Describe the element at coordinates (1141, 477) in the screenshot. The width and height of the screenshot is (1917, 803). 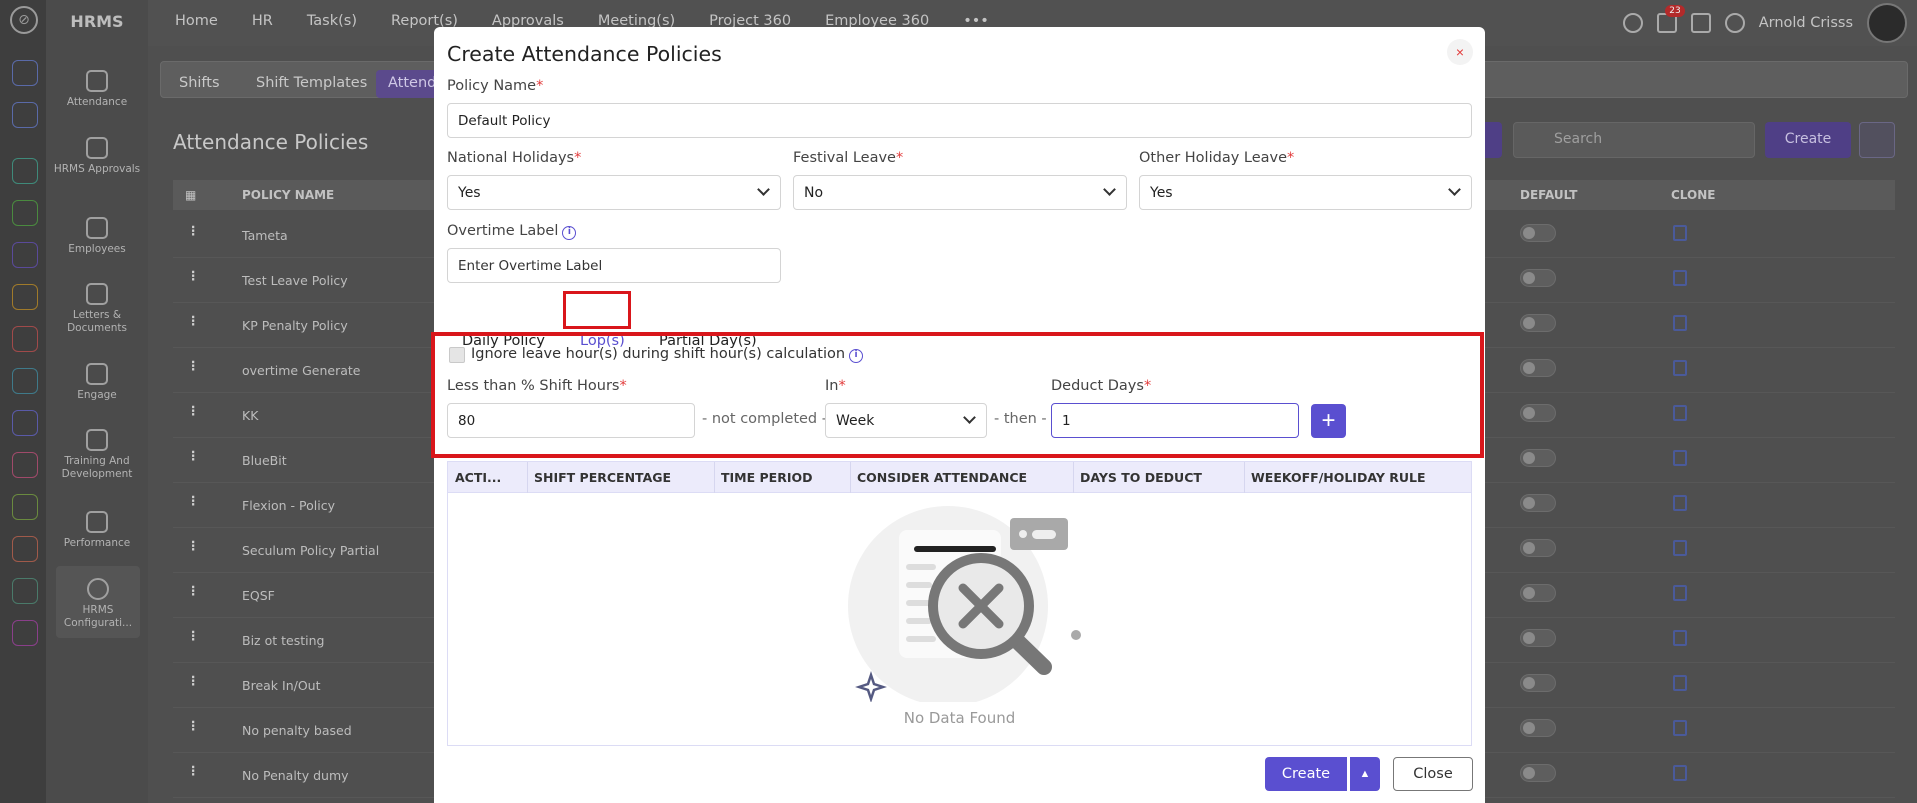
I see `col-days-to-deduct: DAYS TO DEDUCT` at that location.